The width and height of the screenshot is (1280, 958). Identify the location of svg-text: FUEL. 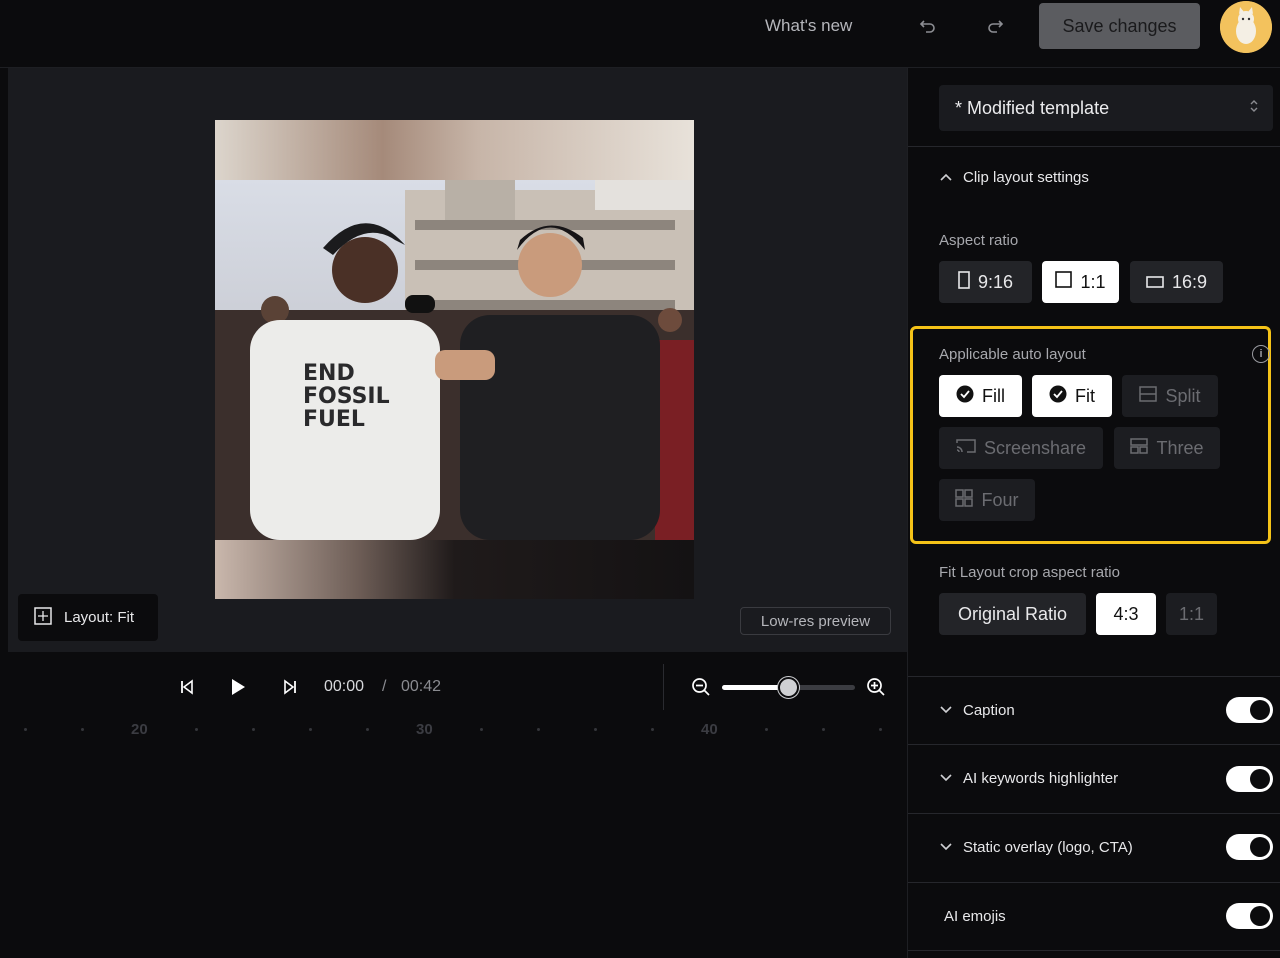
(334, 419).